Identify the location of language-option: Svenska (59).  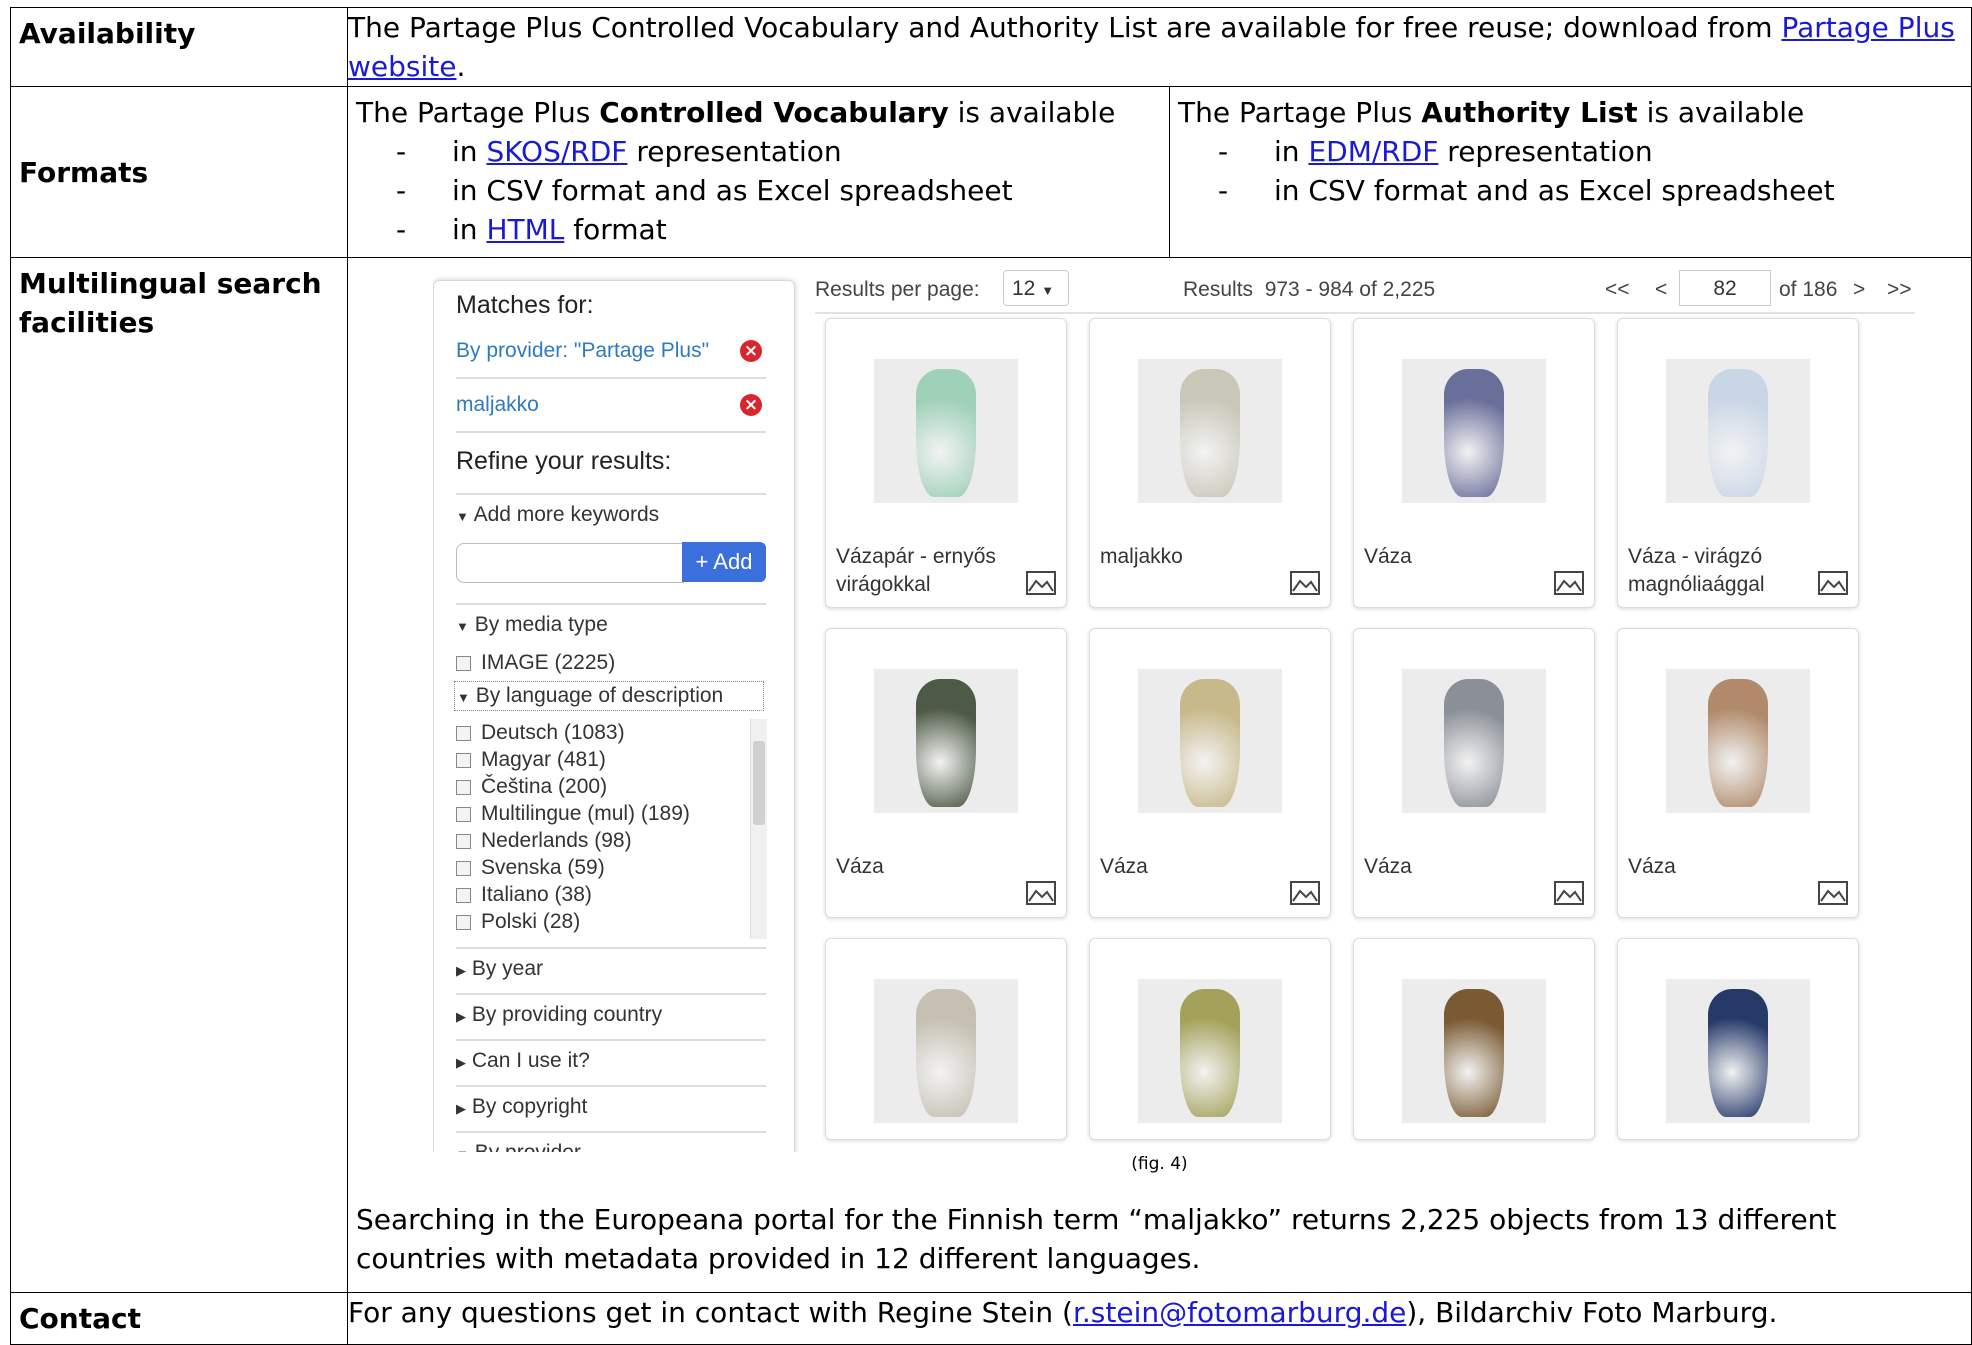
(612, 867).